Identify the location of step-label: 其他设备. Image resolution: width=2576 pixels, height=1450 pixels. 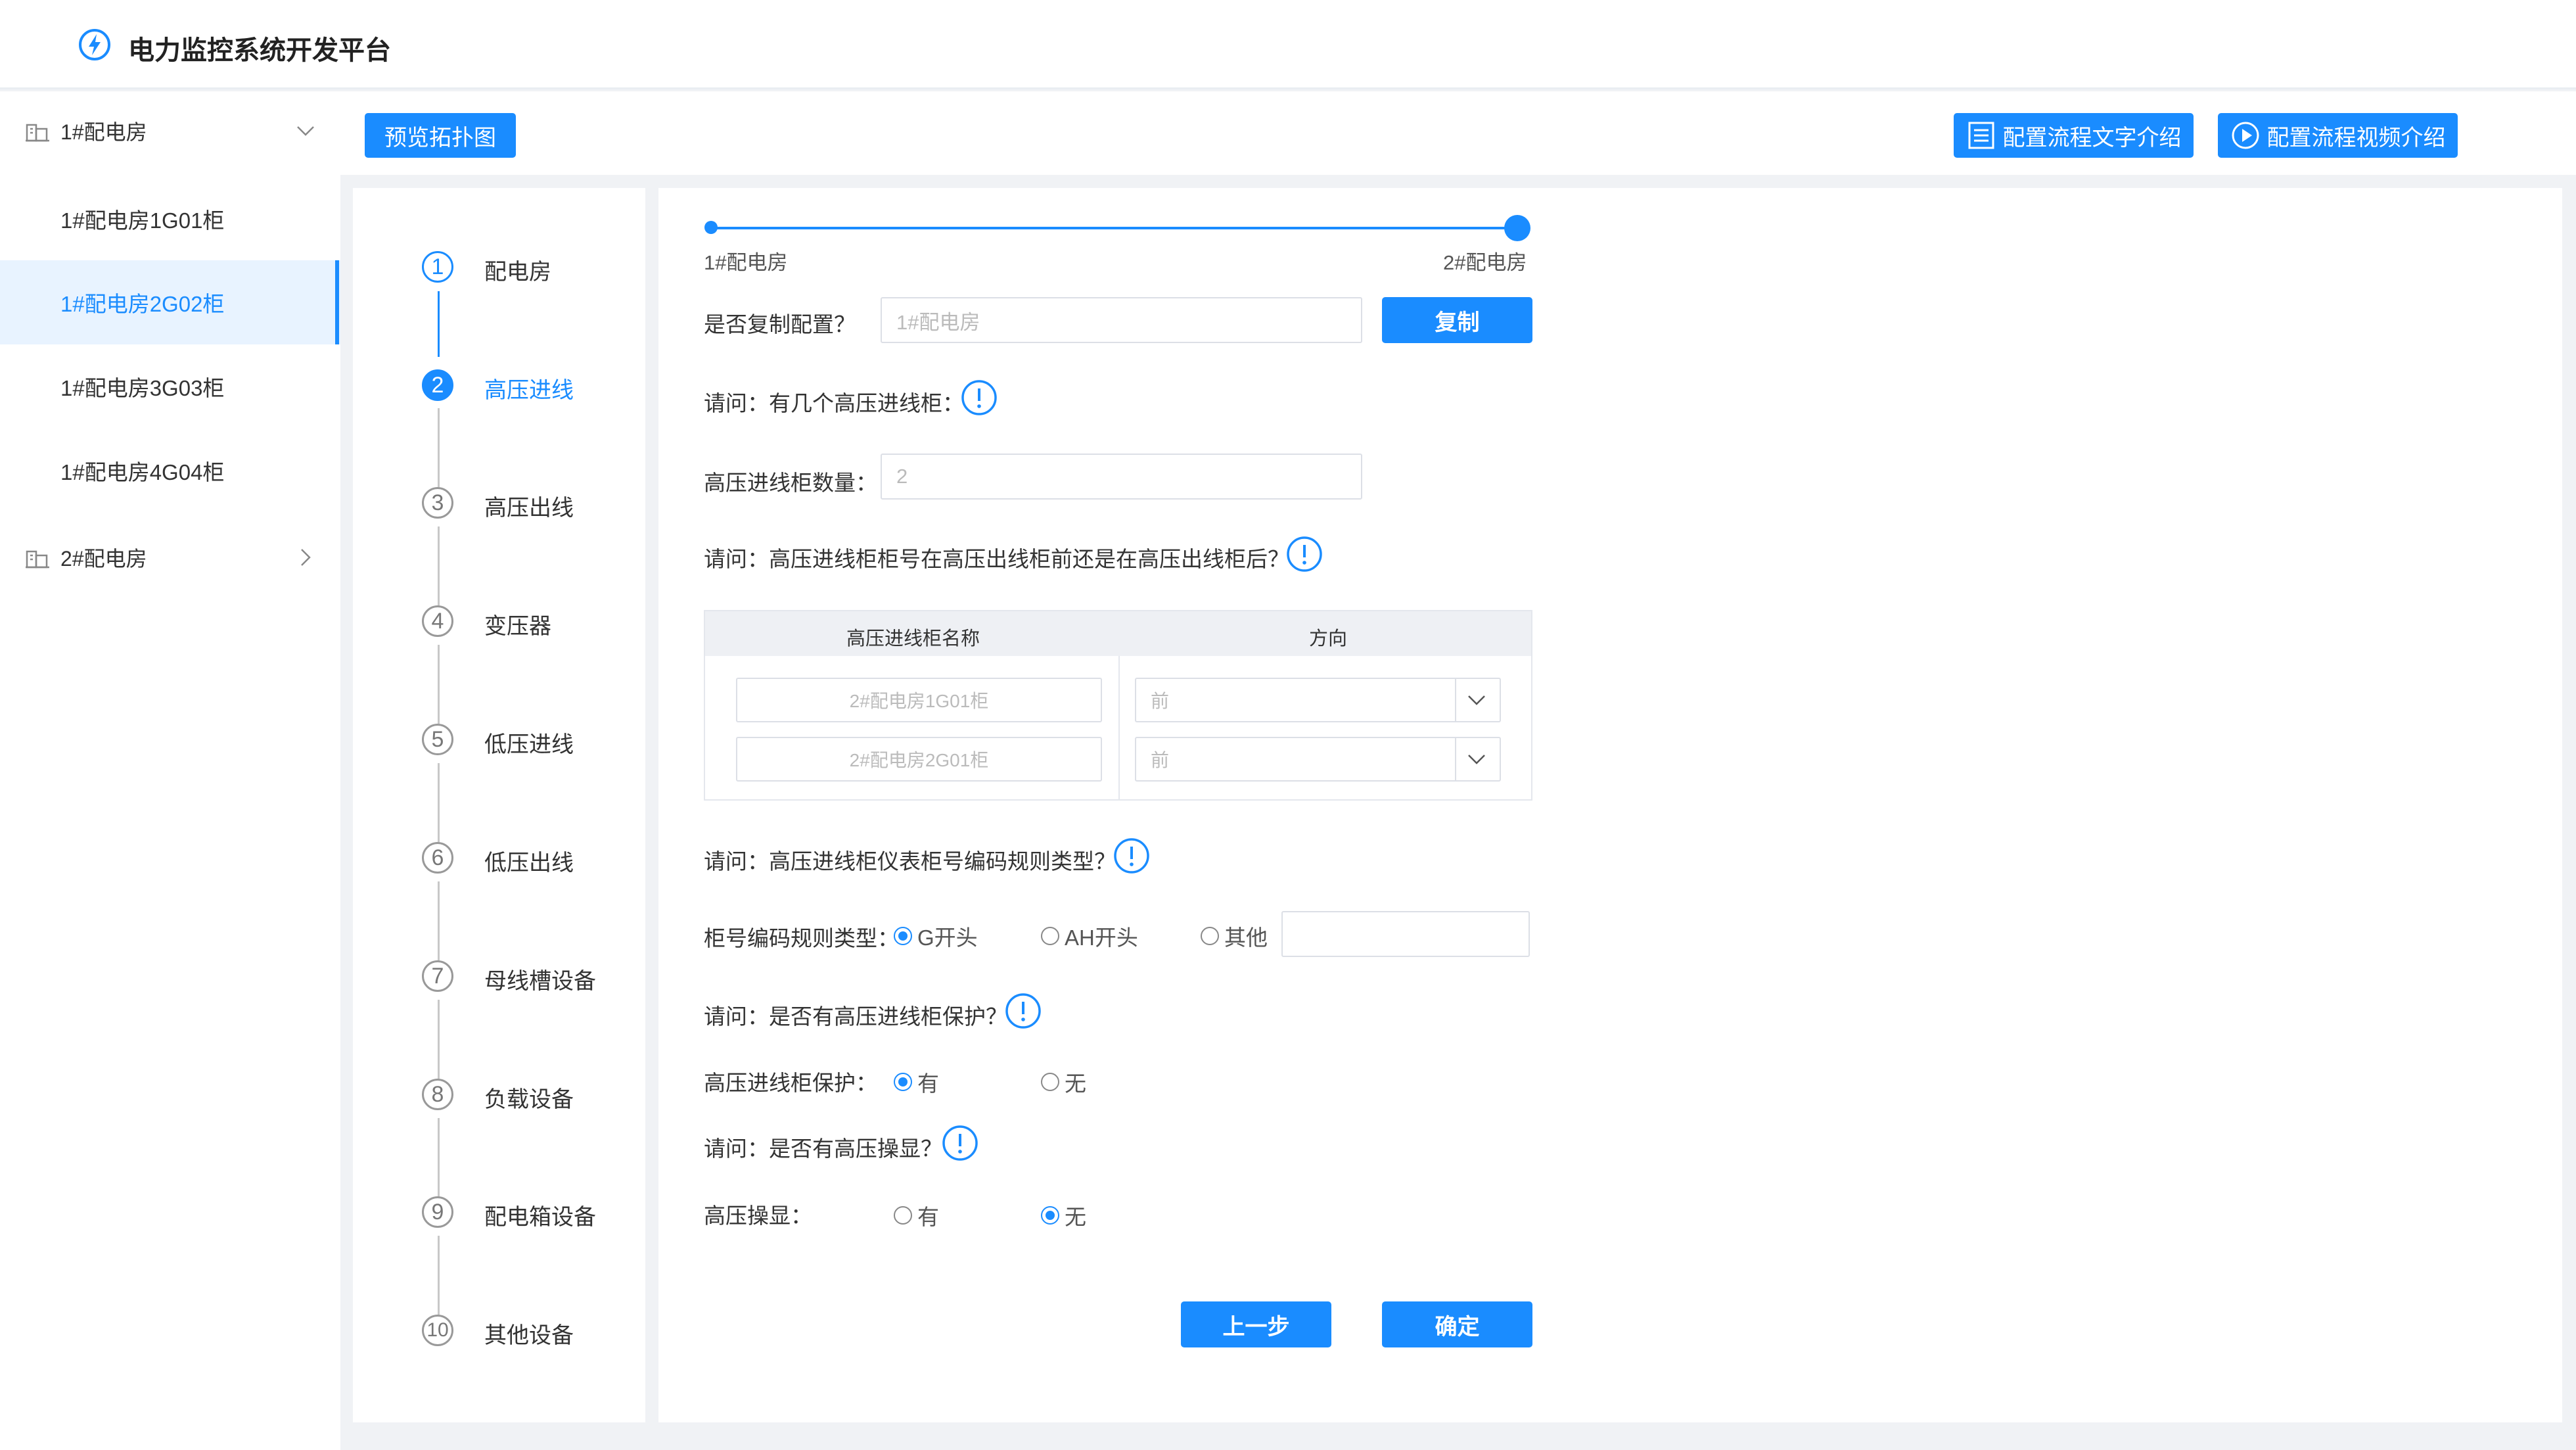
(529, 1335).